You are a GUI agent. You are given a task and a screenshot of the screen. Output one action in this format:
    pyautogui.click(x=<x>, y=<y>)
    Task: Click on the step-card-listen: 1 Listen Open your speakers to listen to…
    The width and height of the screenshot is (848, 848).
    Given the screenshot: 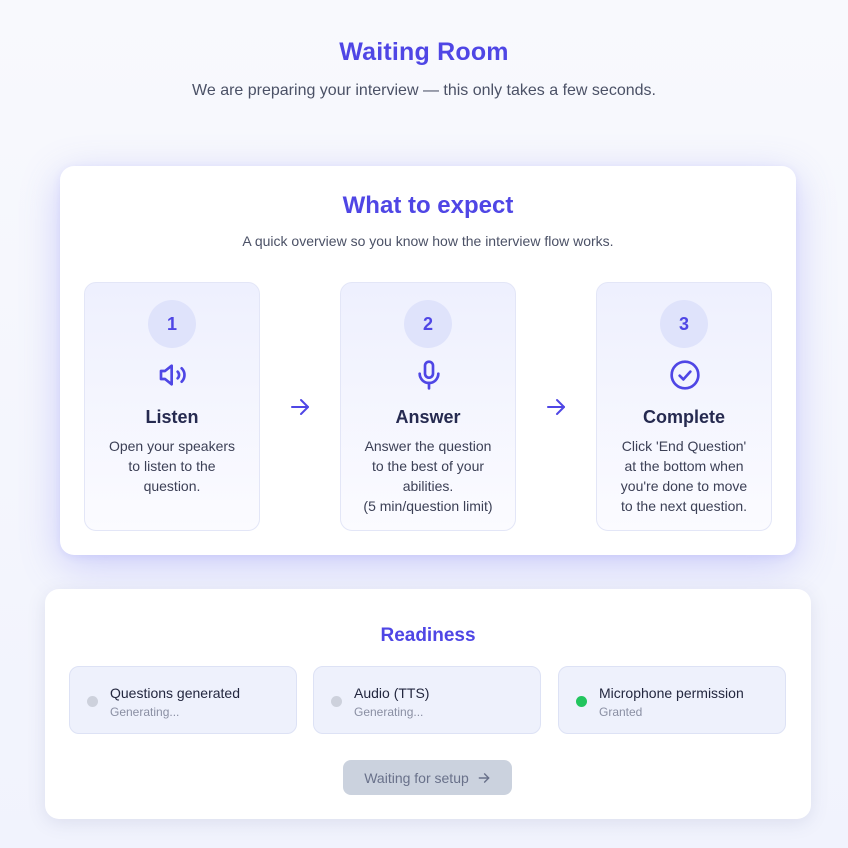 What is the action you would take?
    pyautogui.click(x=172, y=406)
    